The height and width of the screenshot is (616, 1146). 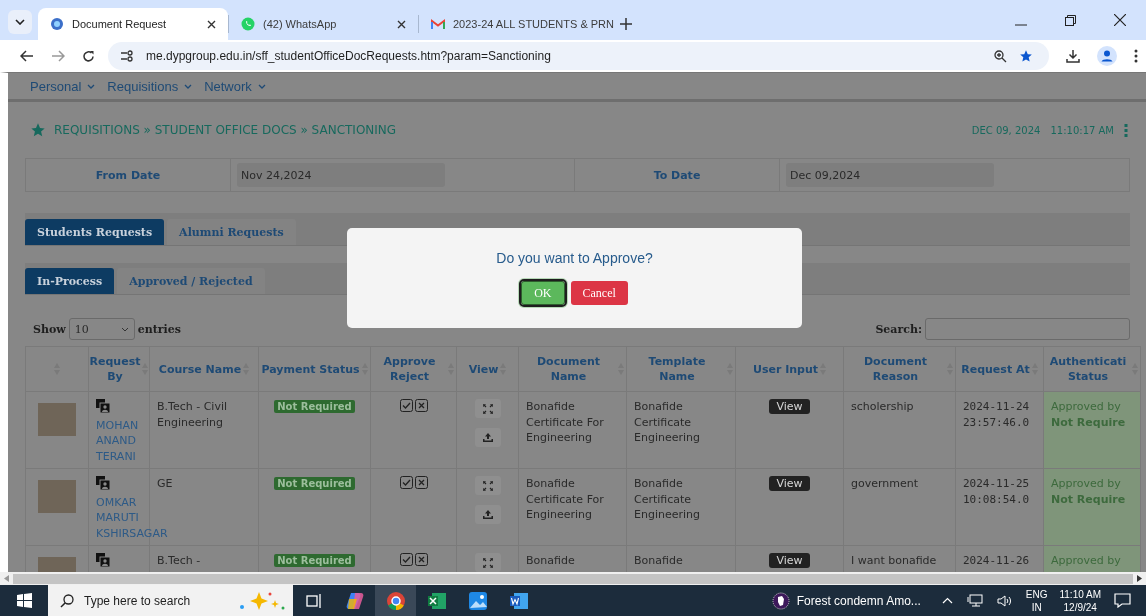 I want to click on news-icon, so click(x=780, y=600).